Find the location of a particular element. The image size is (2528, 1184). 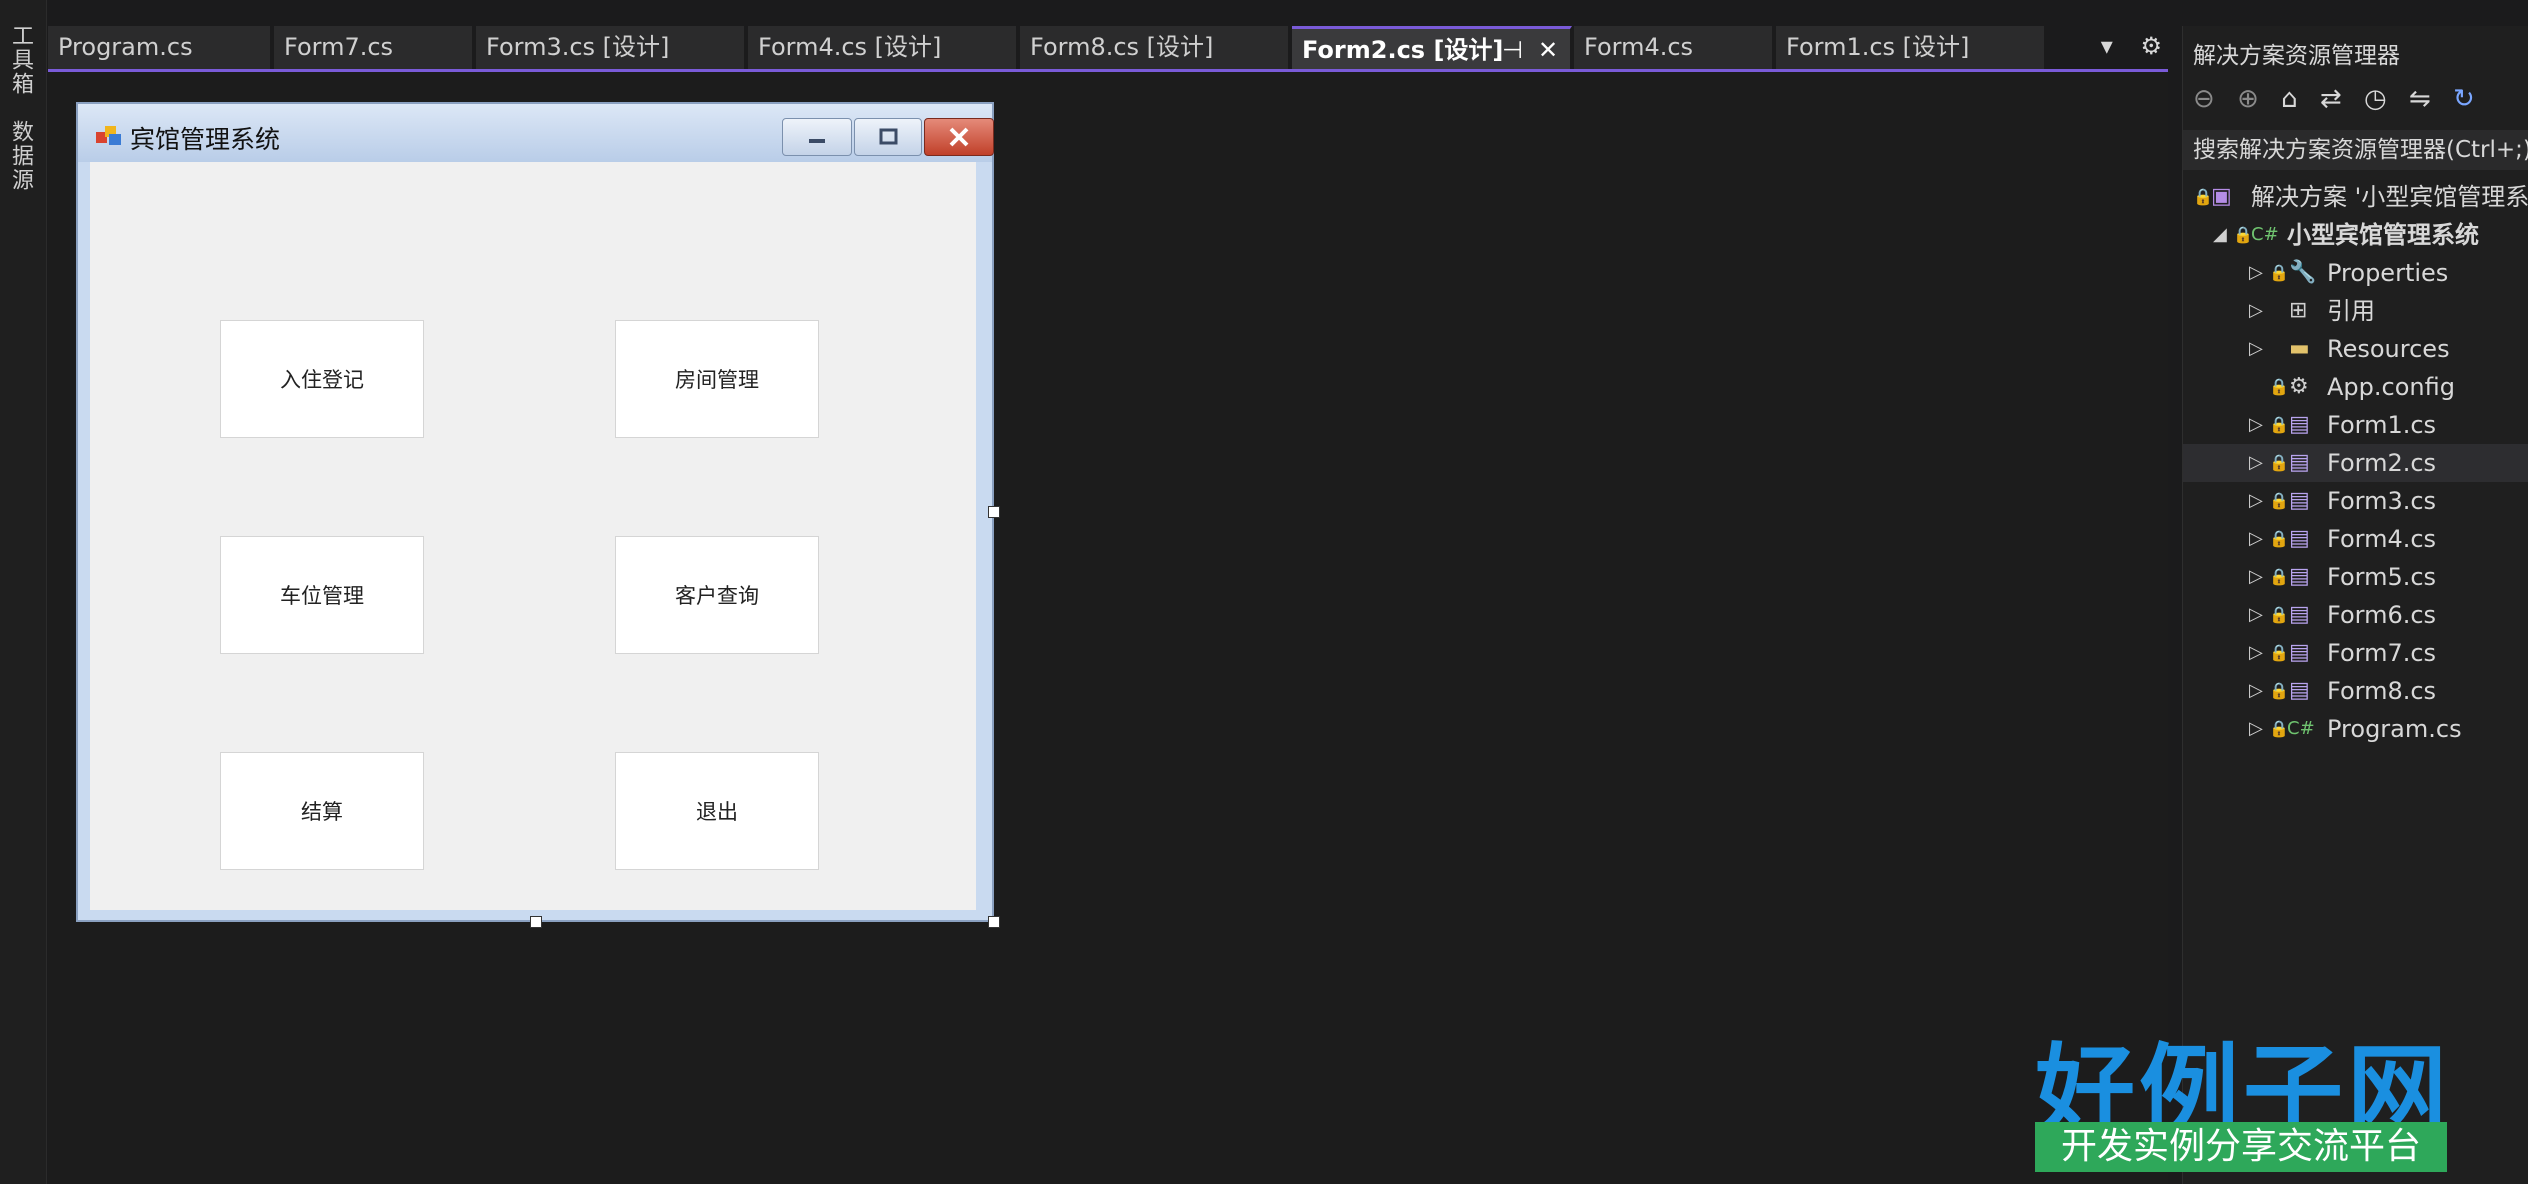

minimize-button is located at coordinates (817, 137).